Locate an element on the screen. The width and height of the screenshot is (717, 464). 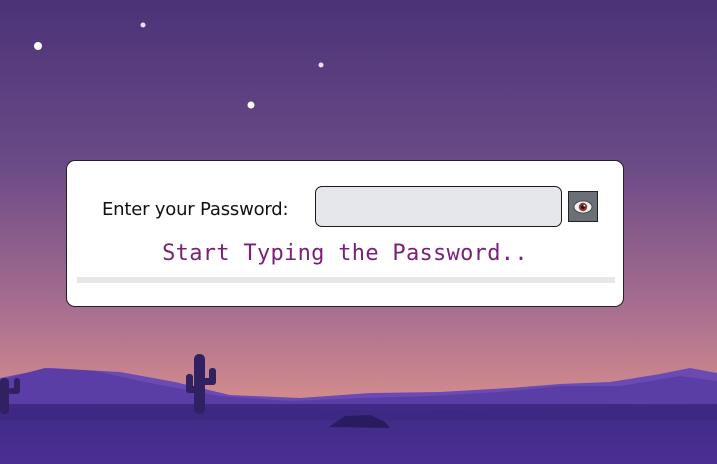
toggle-password-visibility-button is located at coordinates (583, 206).